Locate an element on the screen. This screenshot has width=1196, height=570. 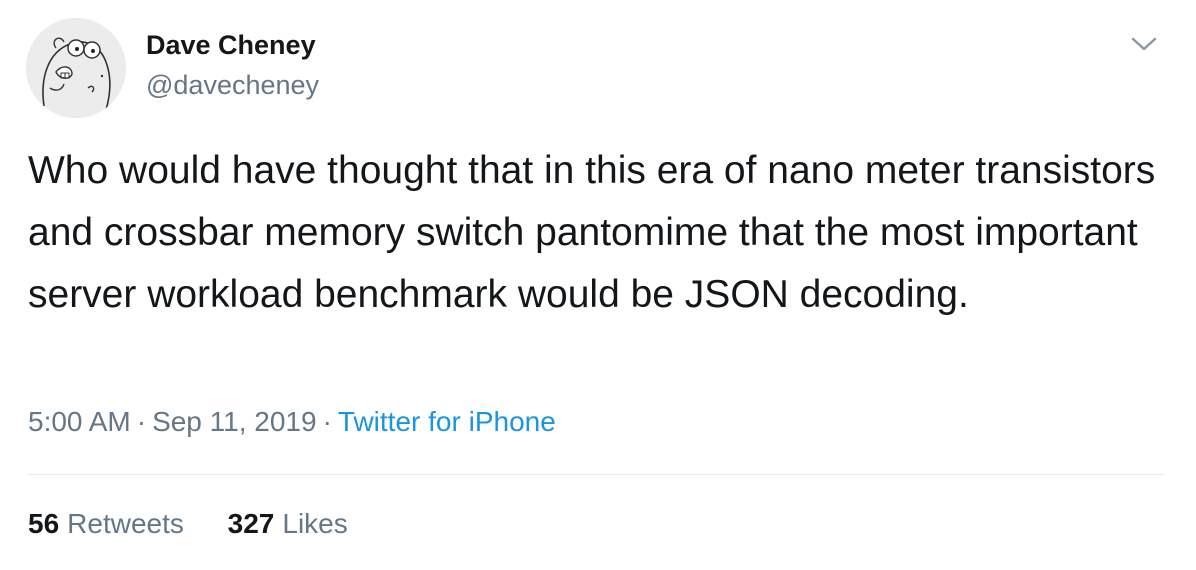
tweet-date: Sep 11, 2019 is located at coordinates (234, 421).